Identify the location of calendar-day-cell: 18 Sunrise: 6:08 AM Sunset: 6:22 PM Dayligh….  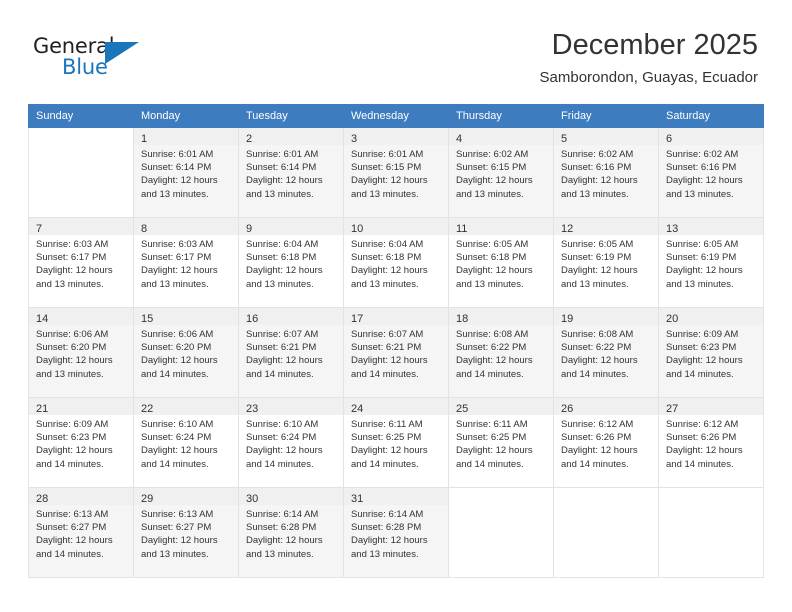
(501, 352).